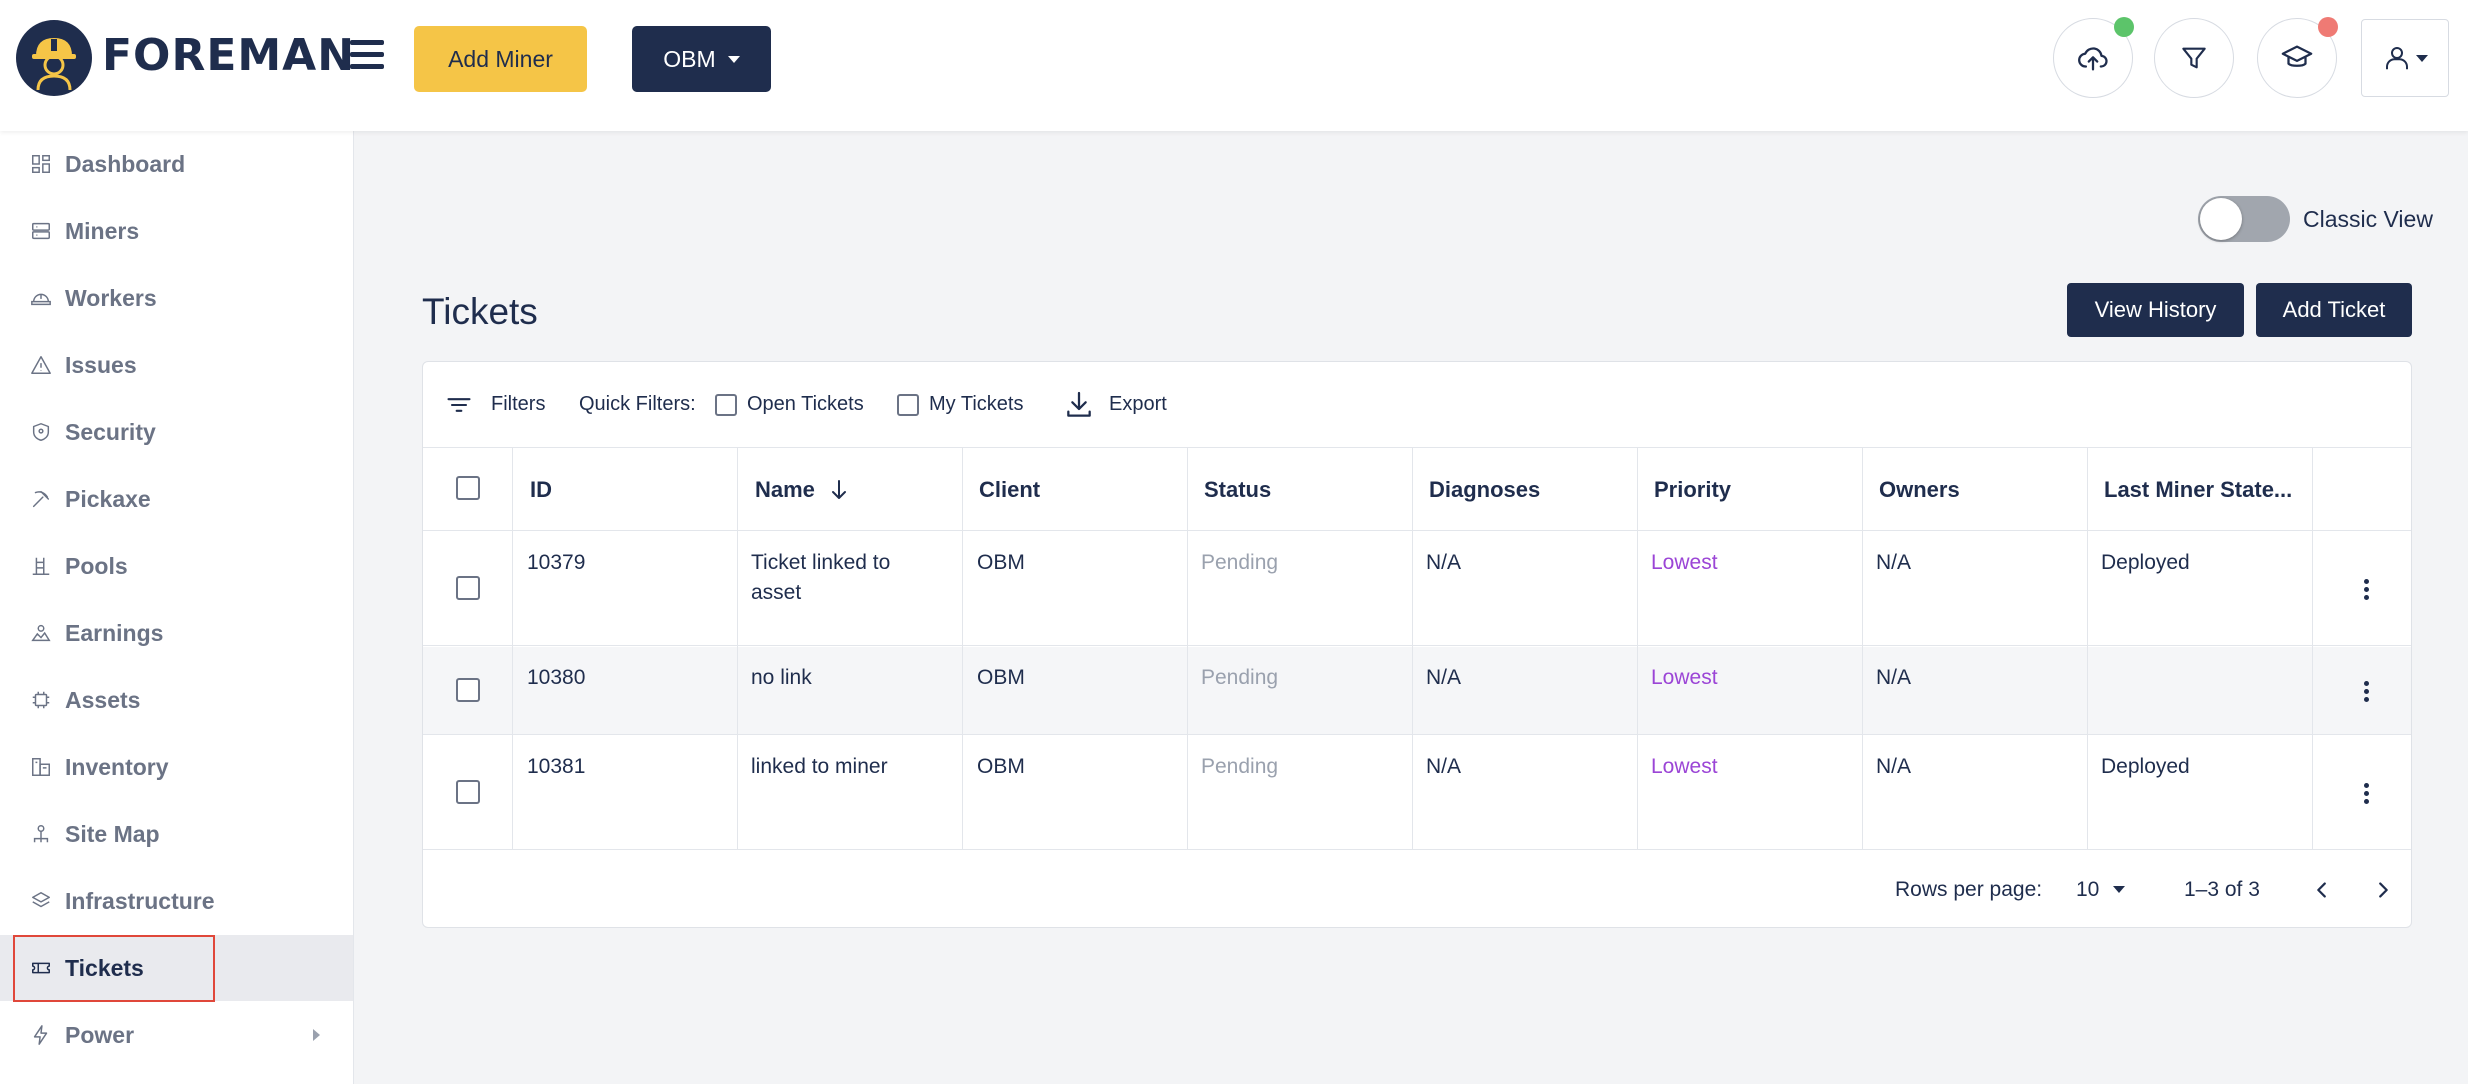  Describe the element at coordinates (176, 298) in the screenshot. I see `sidebar-item-workers: Workers` at that location.